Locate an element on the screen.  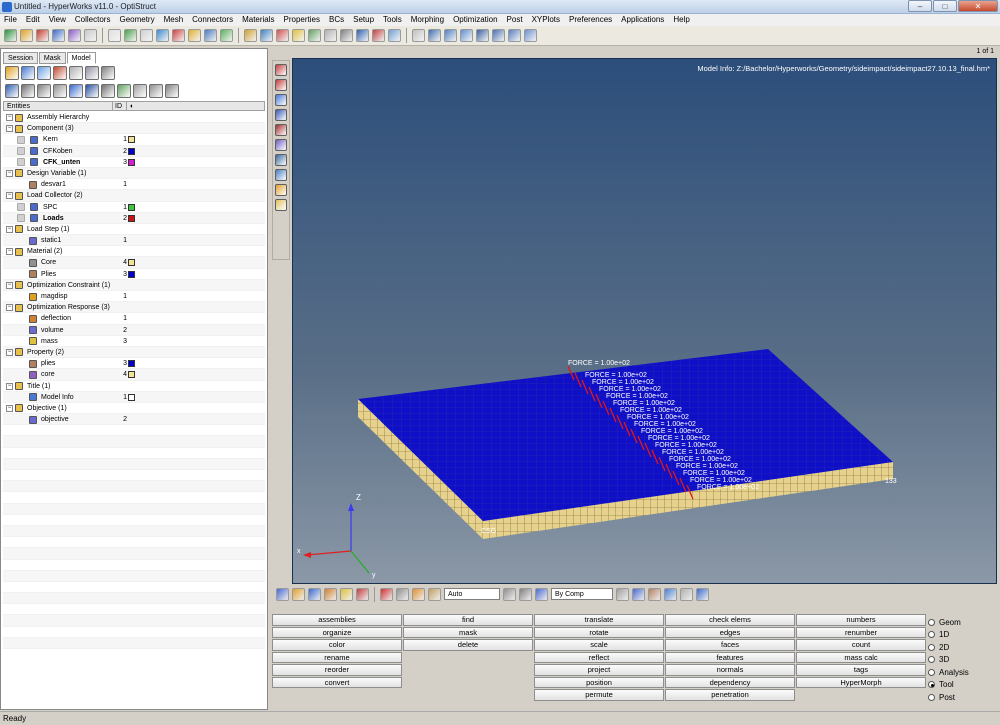
panel-button-edges: edges is located at coordinates (730, 632).